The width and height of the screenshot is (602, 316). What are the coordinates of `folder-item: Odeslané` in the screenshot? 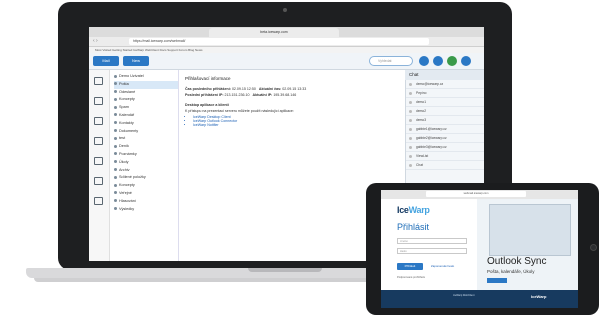 It's located at (146, 93).